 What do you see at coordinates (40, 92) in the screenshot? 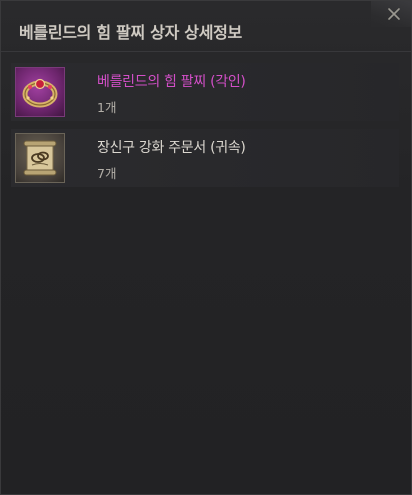
I see `bracelet-icon` at bounding box center [40, 92].